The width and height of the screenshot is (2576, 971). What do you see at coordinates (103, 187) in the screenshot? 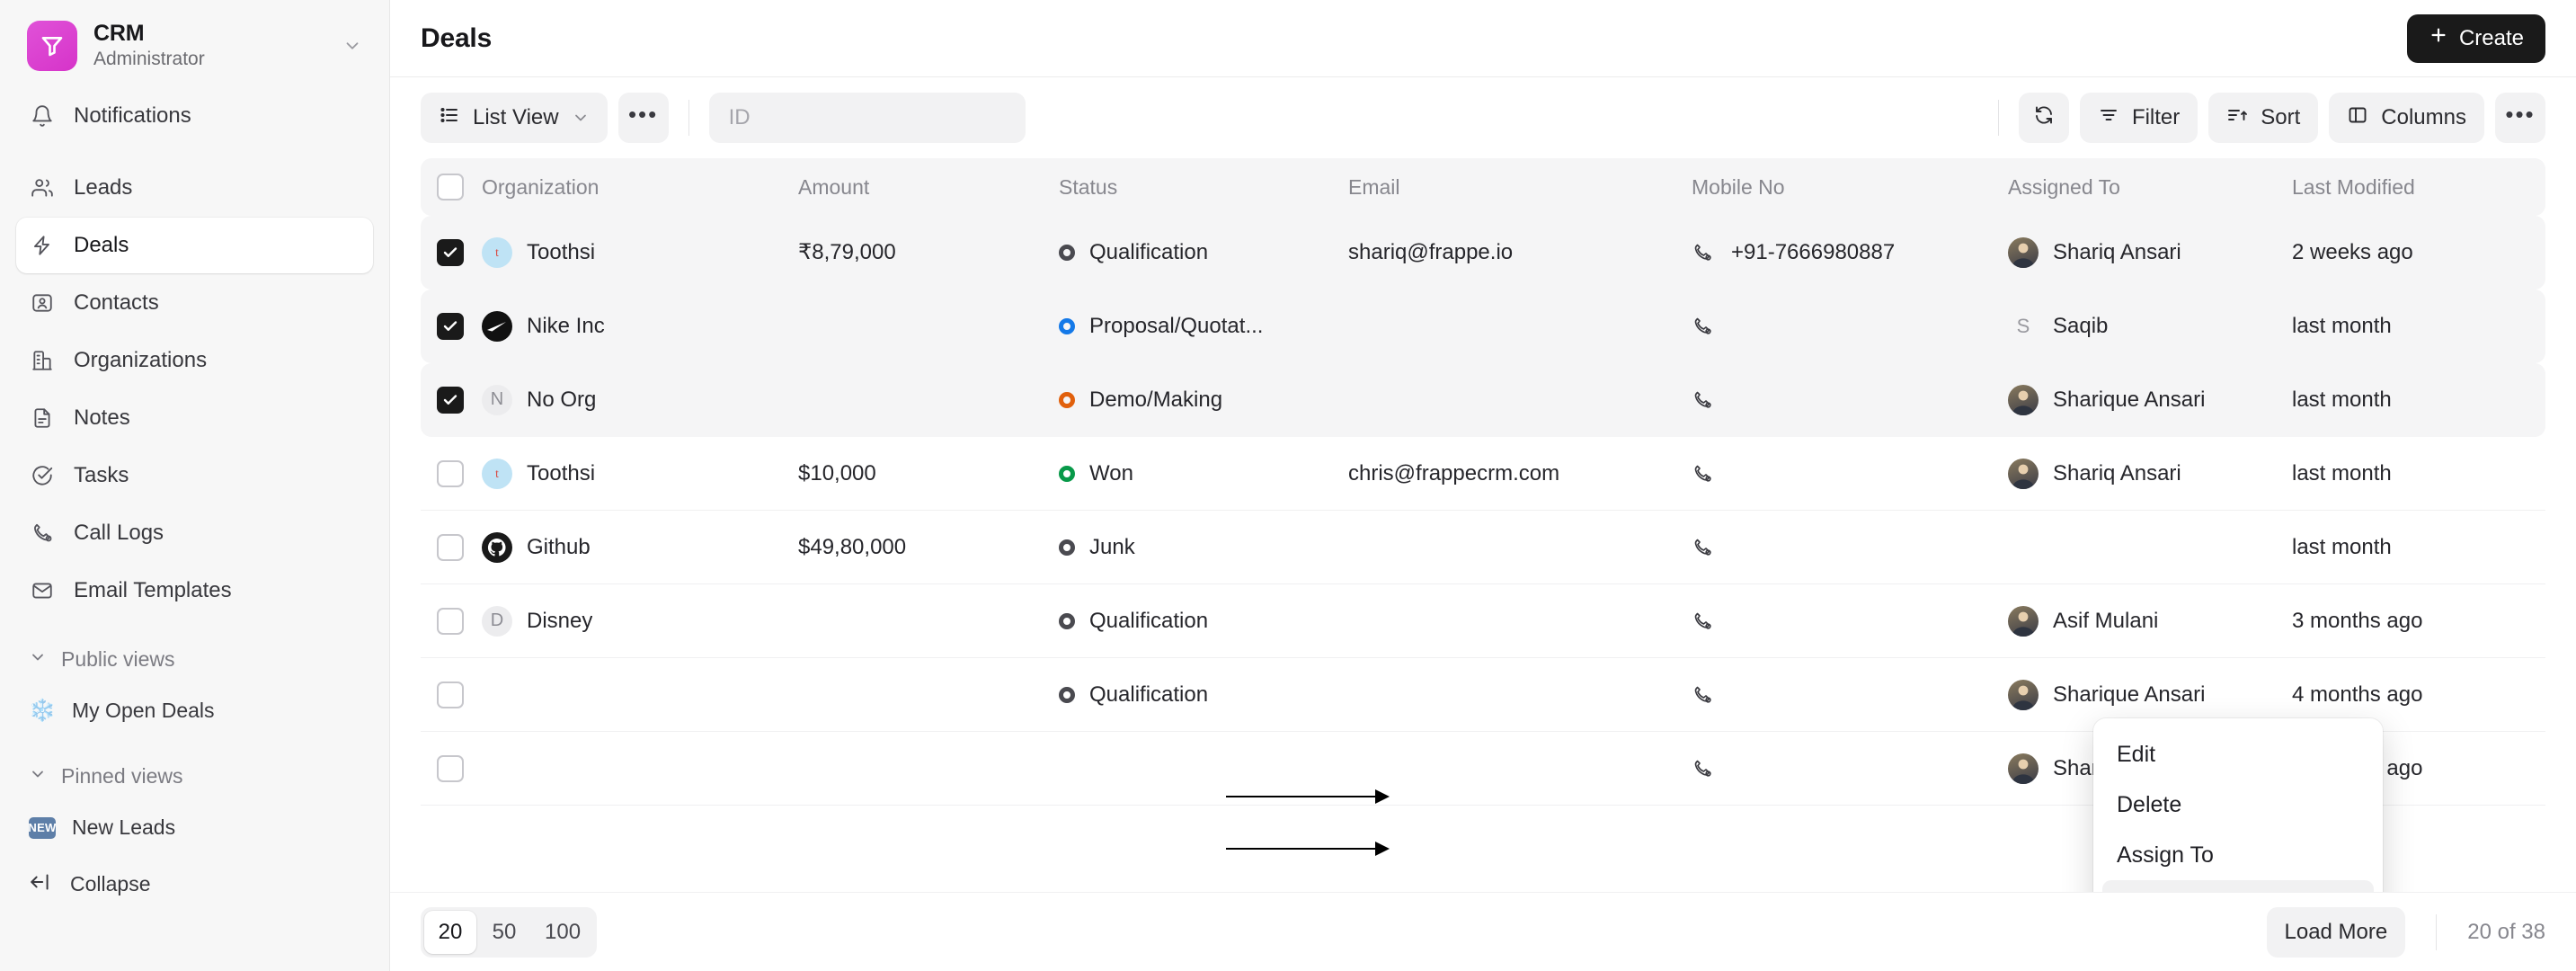
I see `sidebar-item-label: Leads` at bounding box center [103, 187].